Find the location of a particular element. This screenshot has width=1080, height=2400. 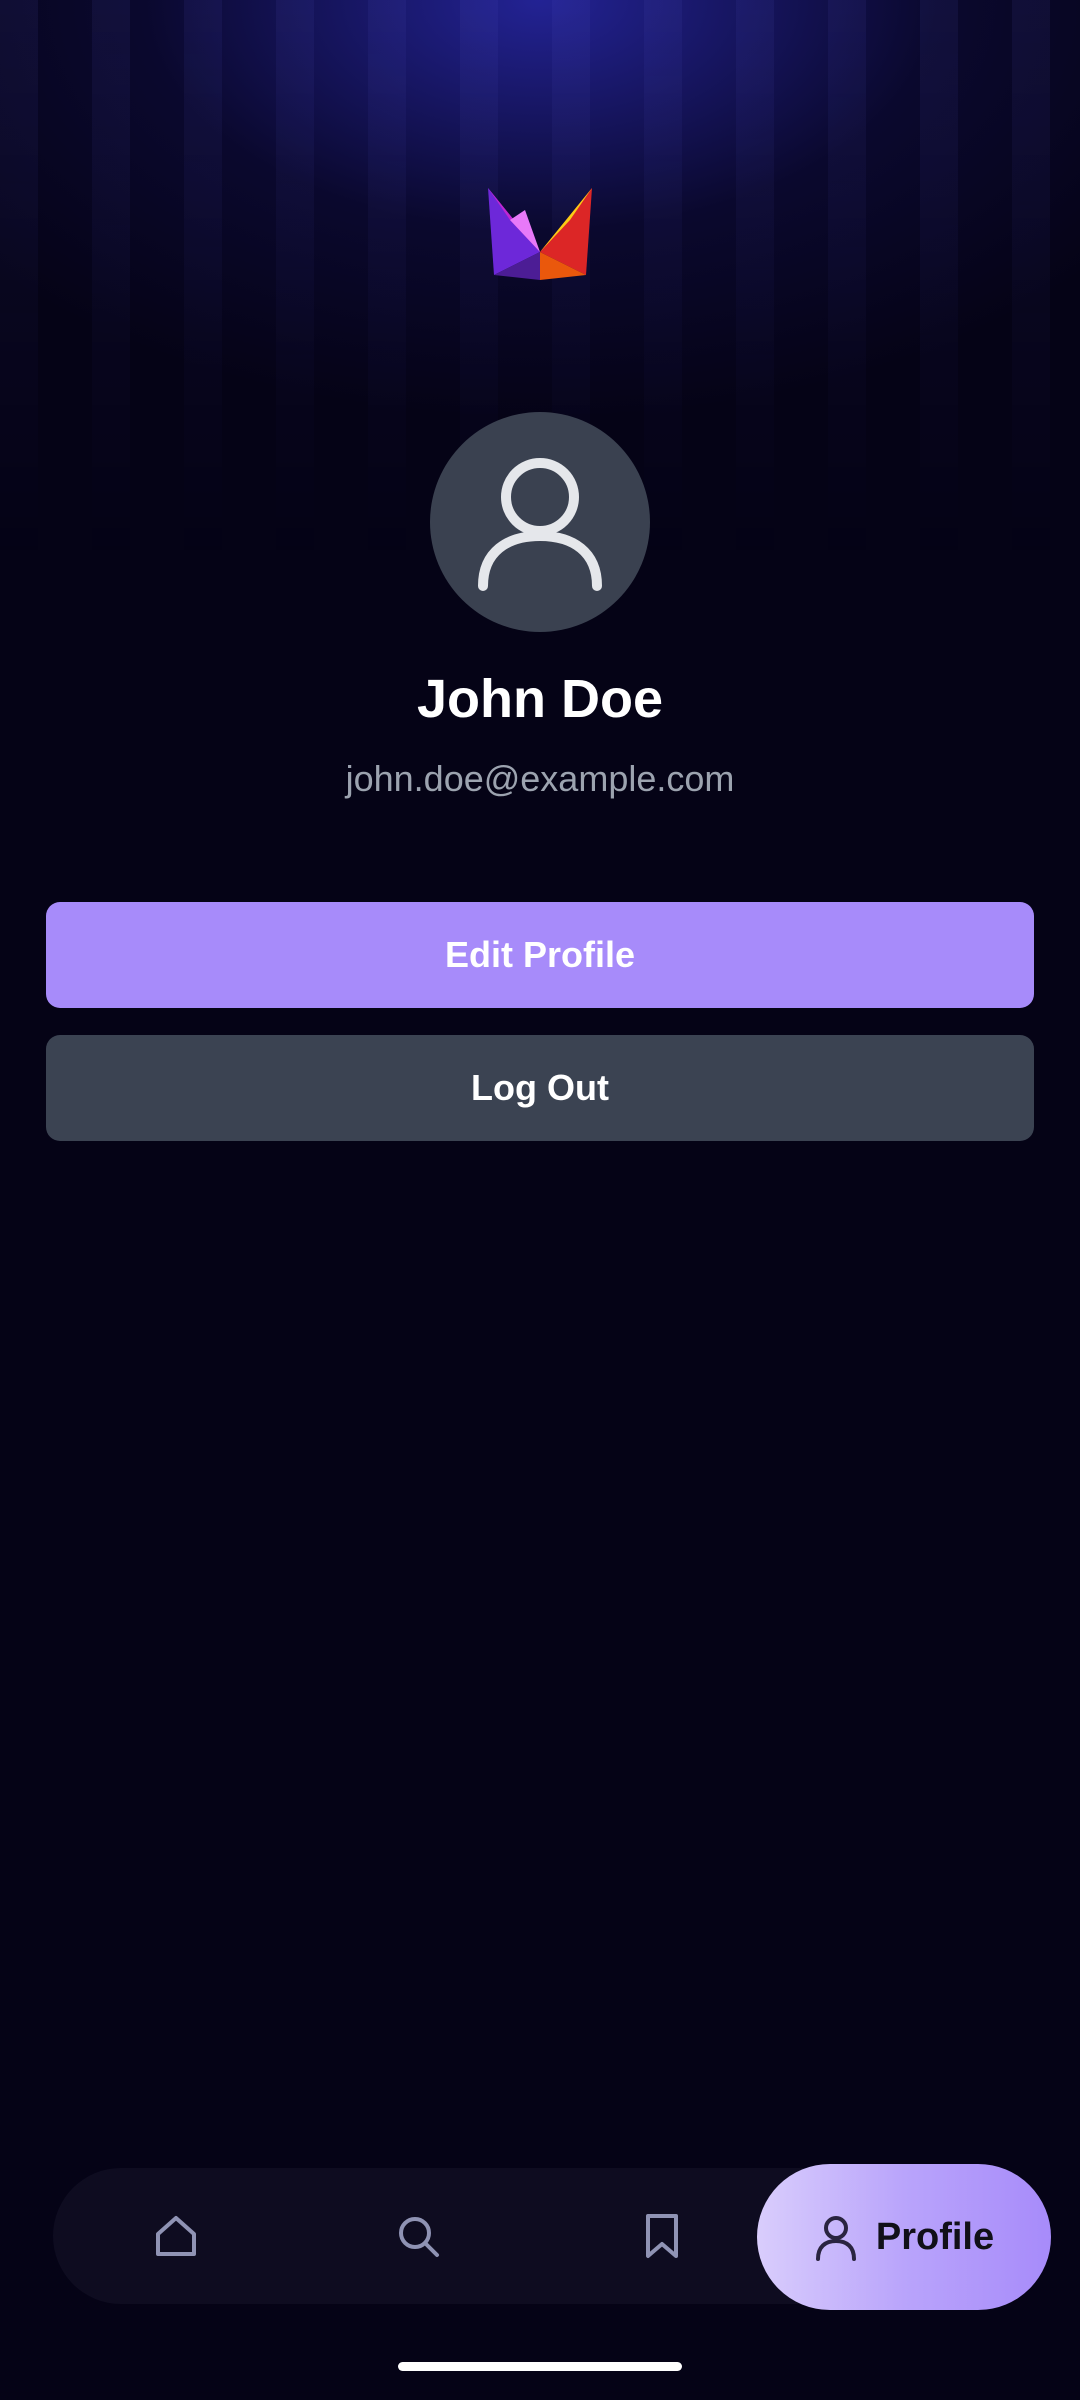

nav-item-home is located at coordinates (176, 2236).